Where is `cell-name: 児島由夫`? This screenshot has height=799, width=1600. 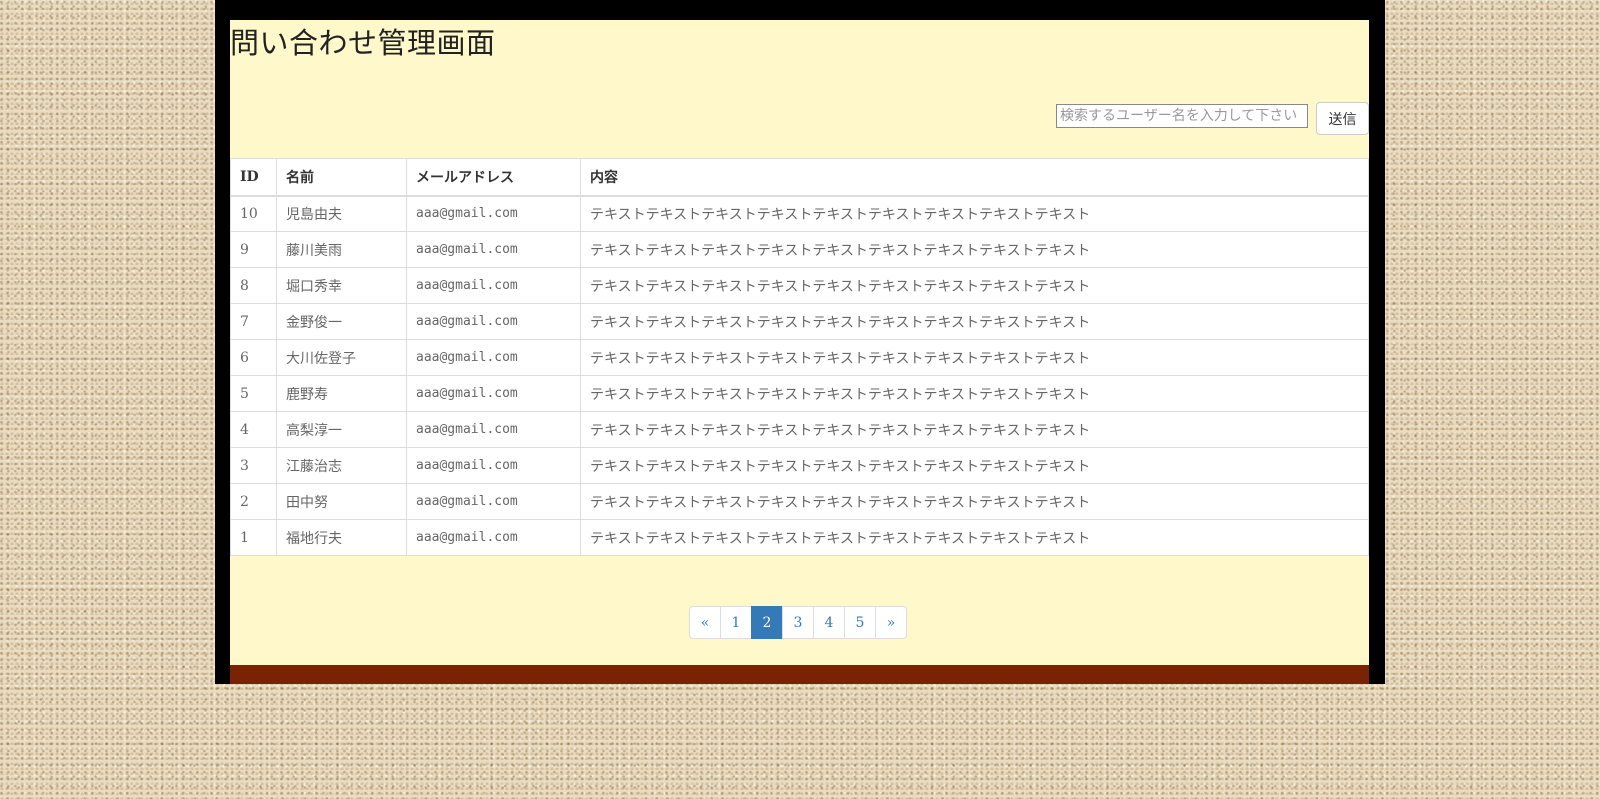 cell-name: 児島由夫 is located at coordinates (341, 213).